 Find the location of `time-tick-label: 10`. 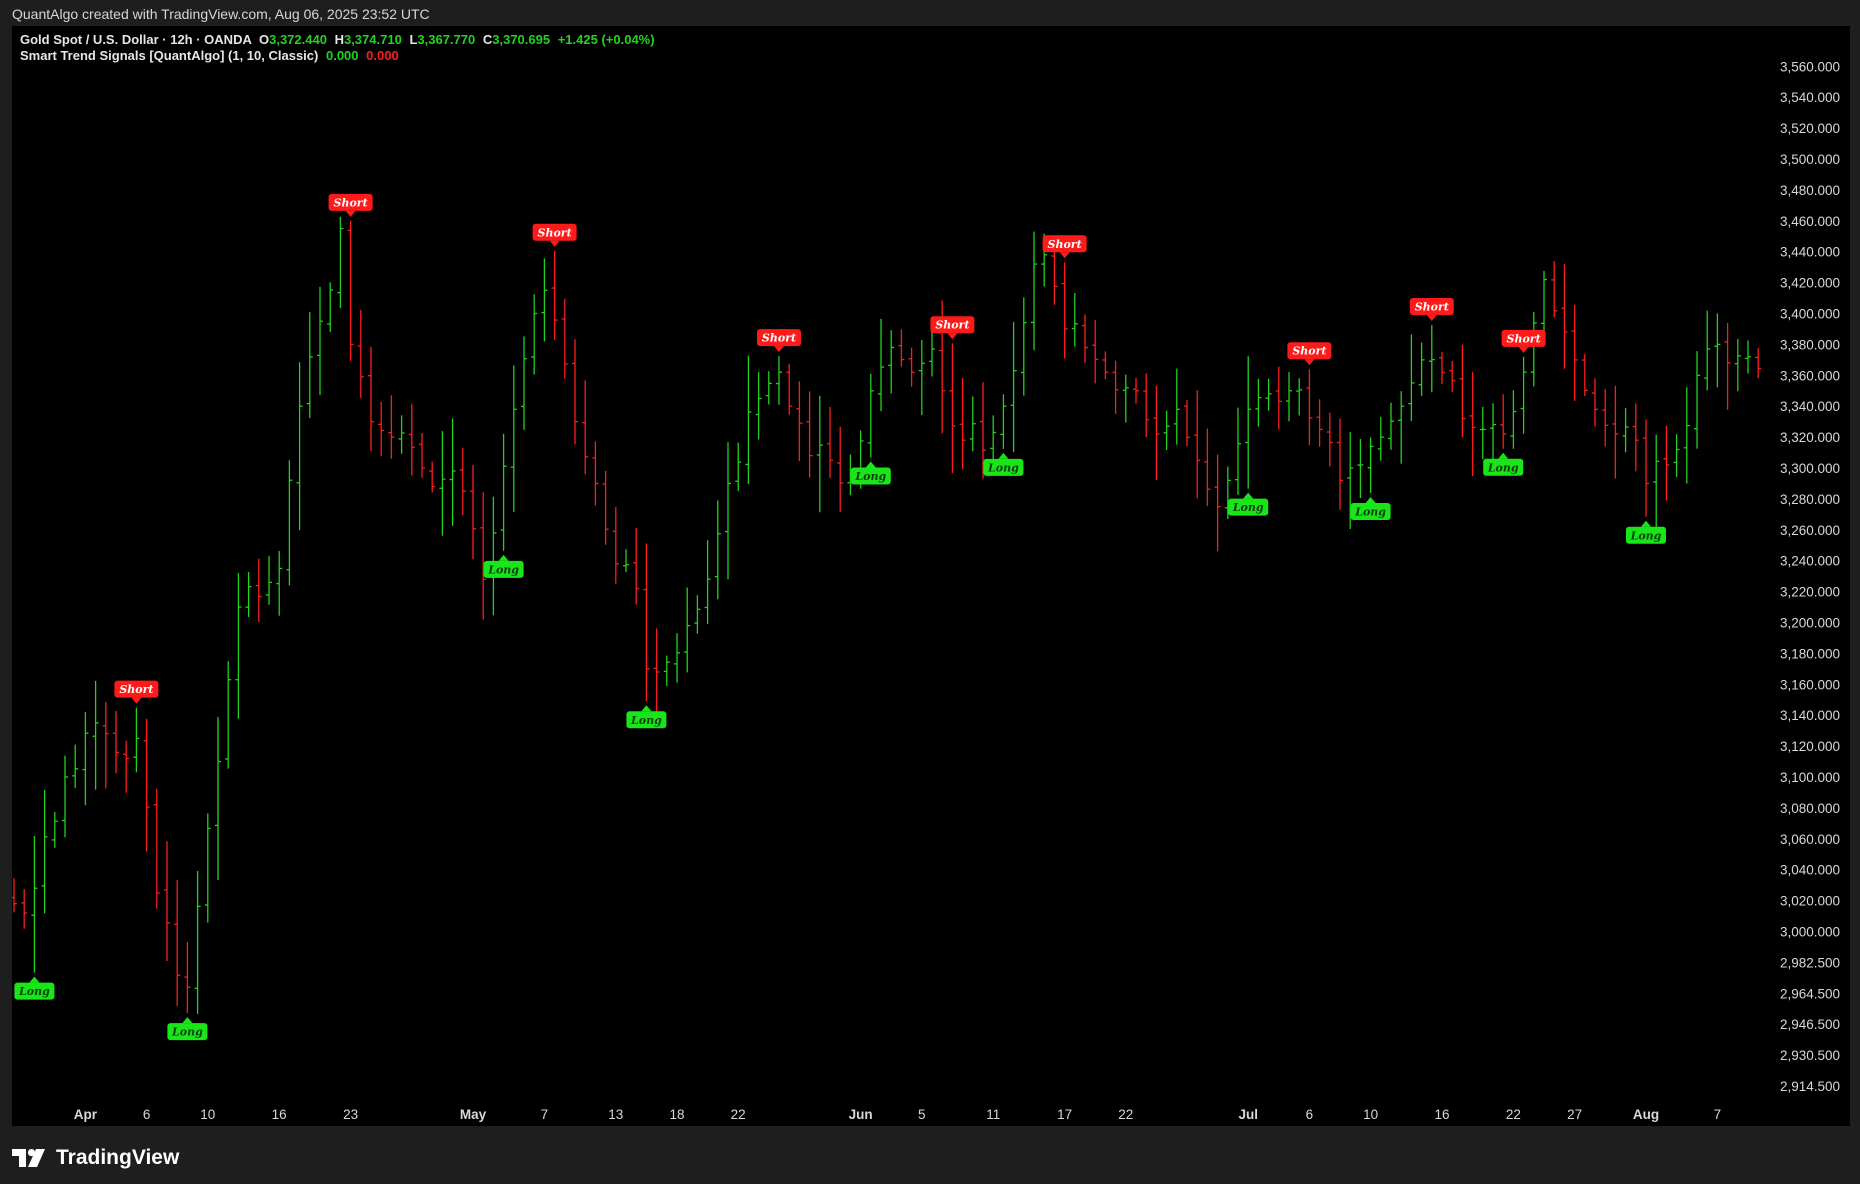

time-tick-label: 10 is located at coordinates (1370, 1114).